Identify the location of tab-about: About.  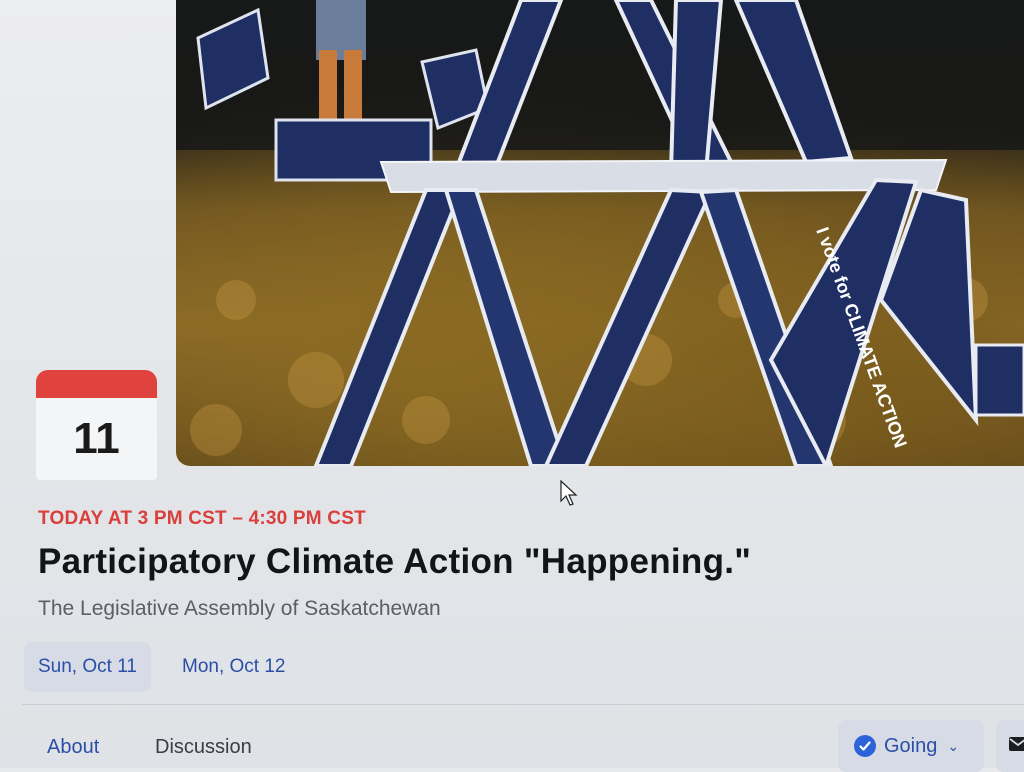
(73, 747).